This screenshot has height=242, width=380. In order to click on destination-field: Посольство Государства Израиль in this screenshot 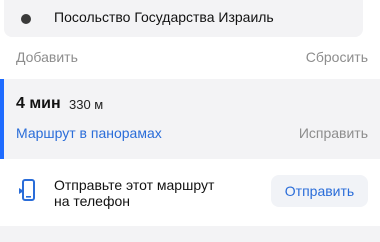, I will do `click(183, 18)`.